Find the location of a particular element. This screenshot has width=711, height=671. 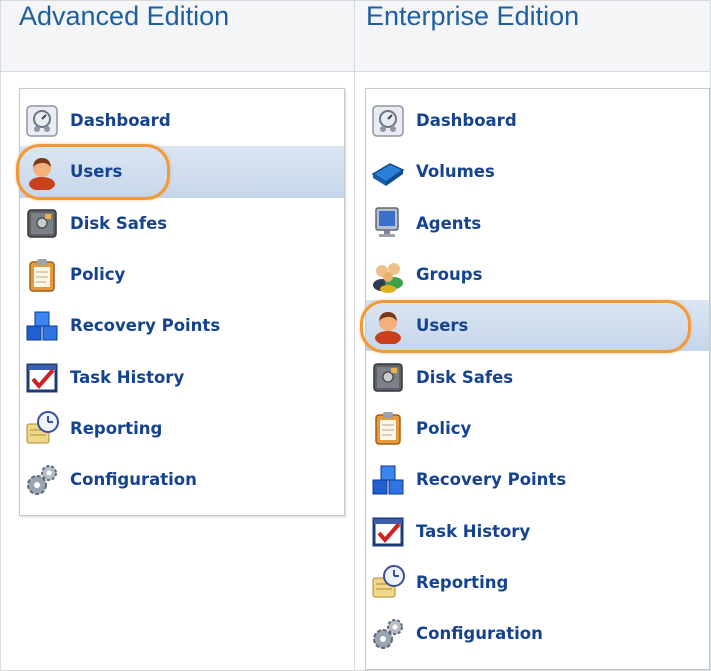

group-icon is located at coordinates (388, 275).